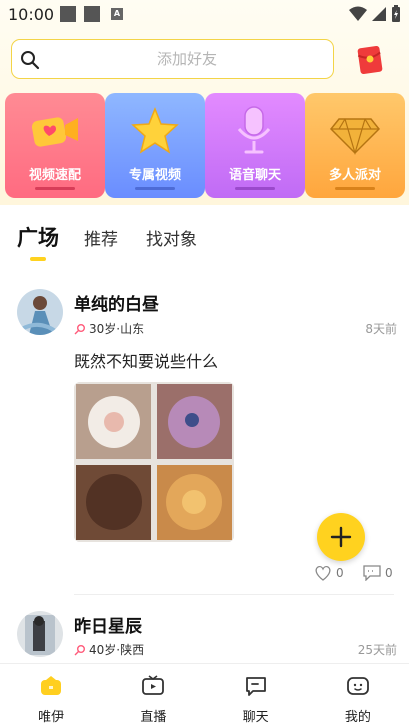 This screenshot has width=409, height=728. I want to click on tab-active-indicator, so click(38, 259).